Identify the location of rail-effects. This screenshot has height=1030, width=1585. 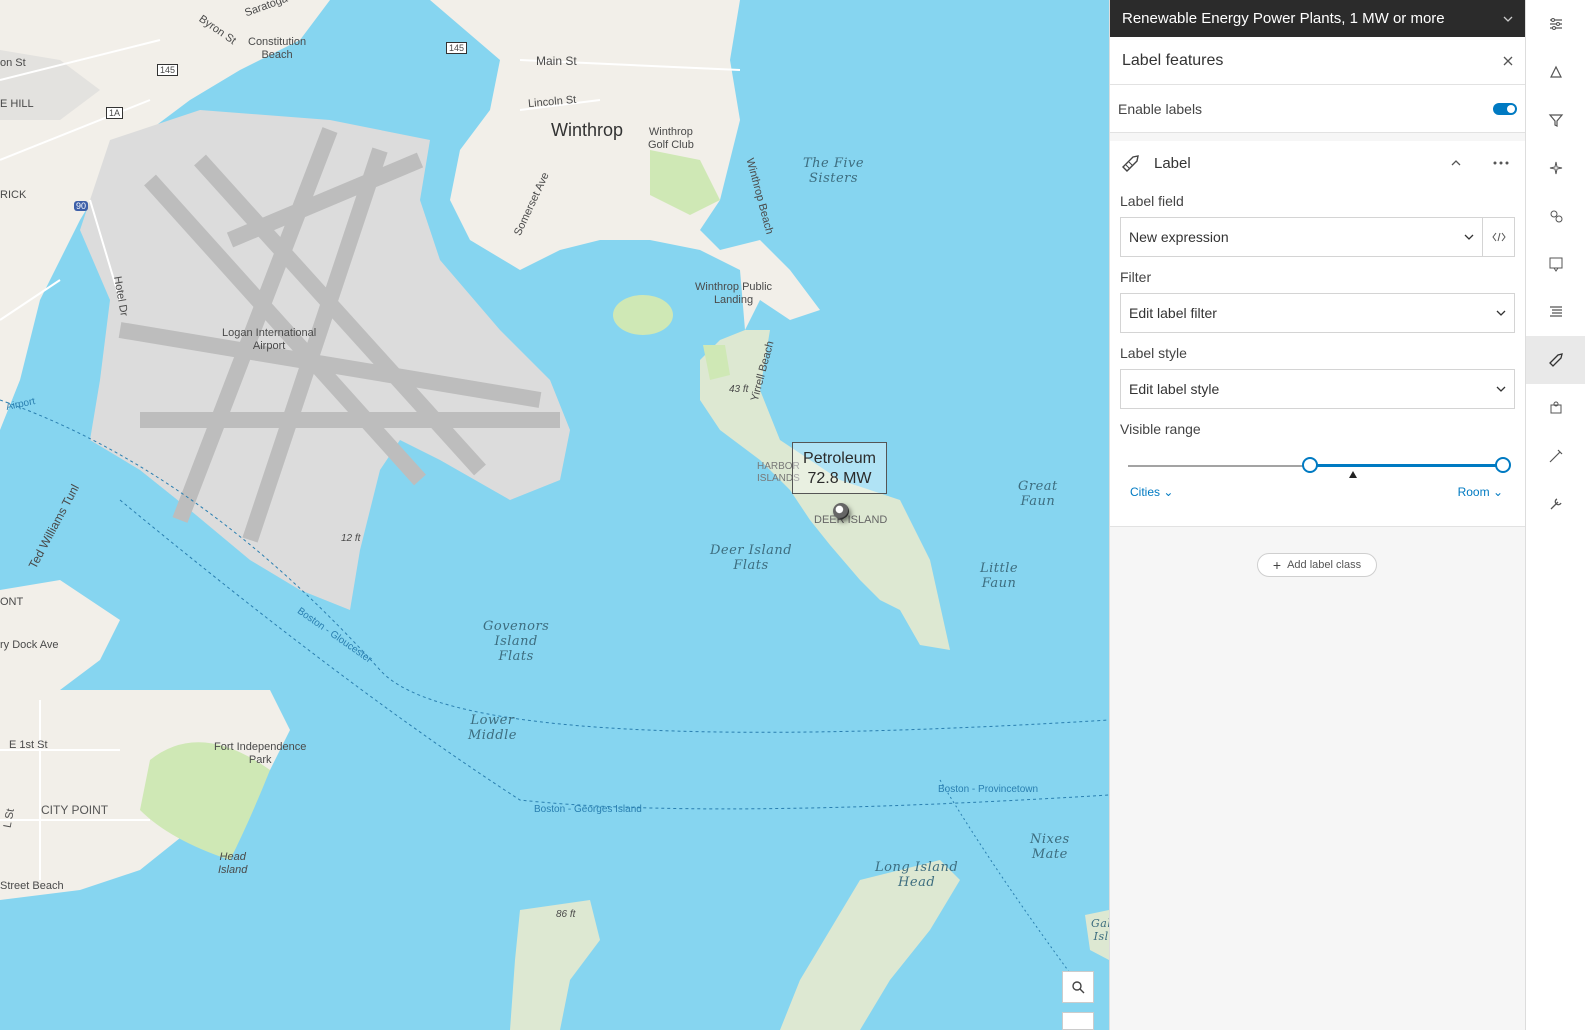
(1555, 168).